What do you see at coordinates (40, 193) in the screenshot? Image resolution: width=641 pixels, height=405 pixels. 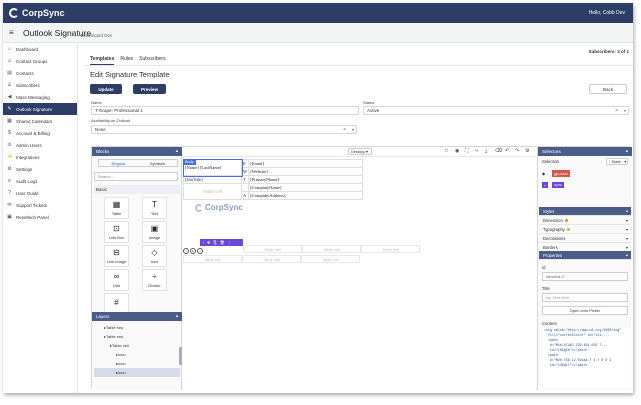 I see `sidebar-item: ? User Guide` at bounding box center [40, 193].